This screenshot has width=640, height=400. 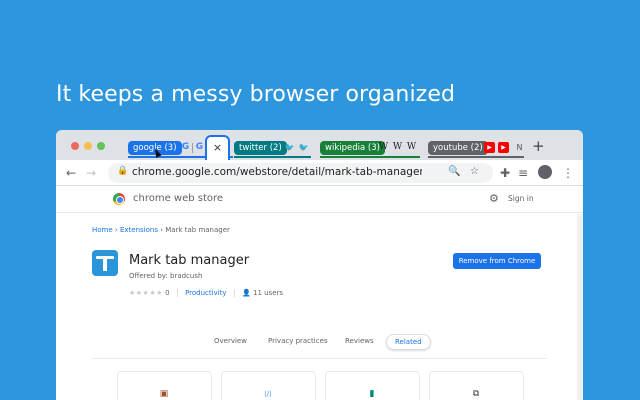 What do you see at coordinates (217, 147) in the screenshot?
I see `active-tab-close-icon: ×` at bounding box center [217, 147].